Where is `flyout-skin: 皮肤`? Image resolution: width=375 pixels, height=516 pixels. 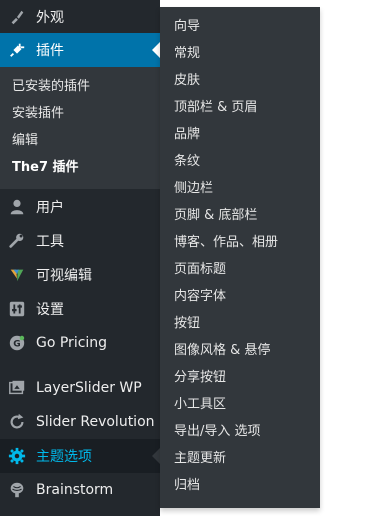
flyout-skin: 皮肤 is located at coordinates (187, 80).